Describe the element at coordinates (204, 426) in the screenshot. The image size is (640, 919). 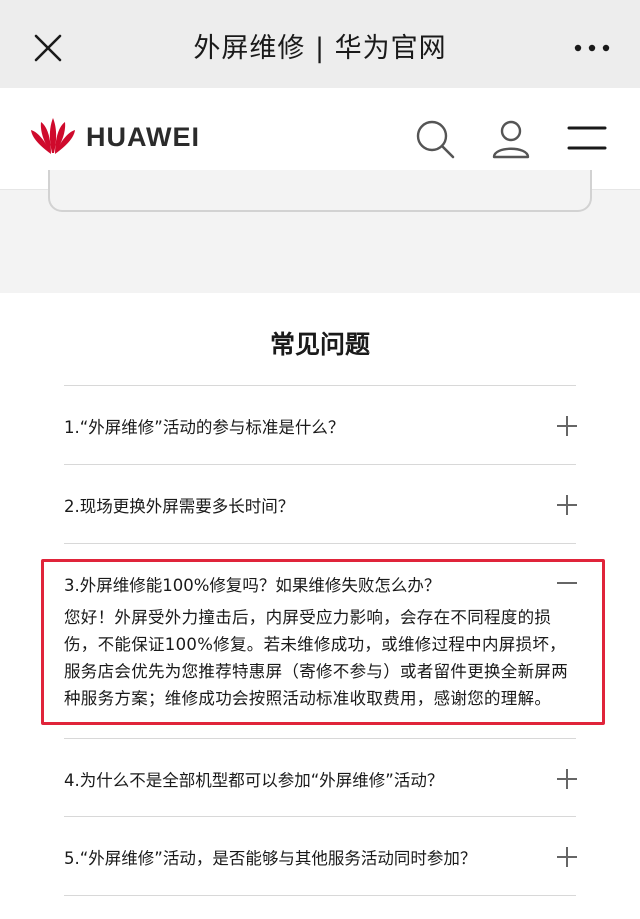
I see `faq-question-1: 1.“外屏维修”活动的参与标准是什么？` at that location.